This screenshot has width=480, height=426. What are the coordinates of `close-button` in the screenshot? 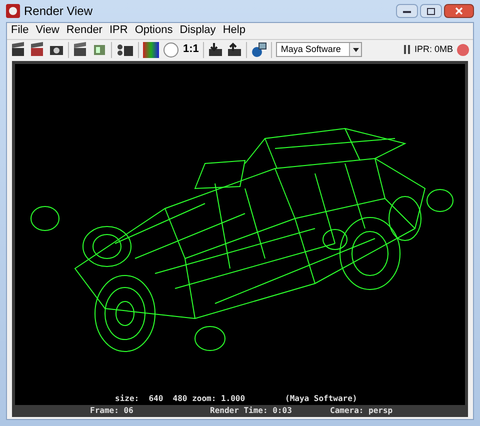 It's located at (459, 11).